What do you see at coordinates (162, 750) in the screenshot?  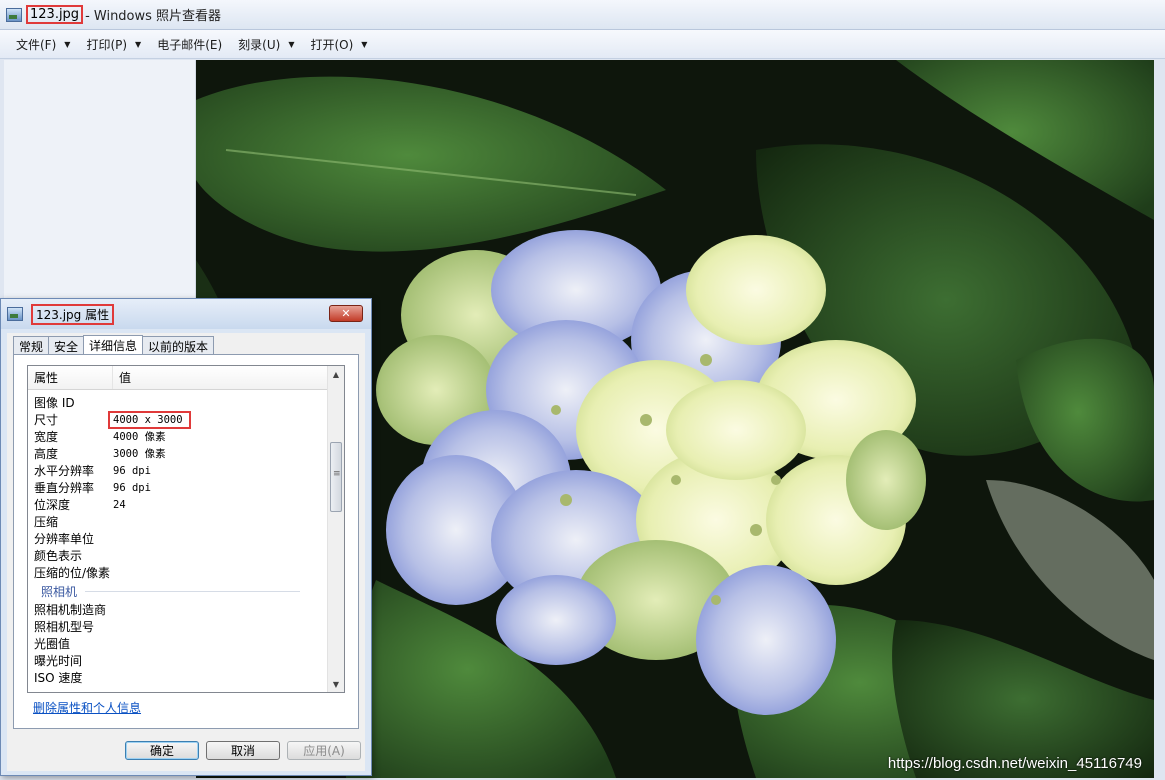 I see `ok-button: 确定` at bounding box center [162, 750].